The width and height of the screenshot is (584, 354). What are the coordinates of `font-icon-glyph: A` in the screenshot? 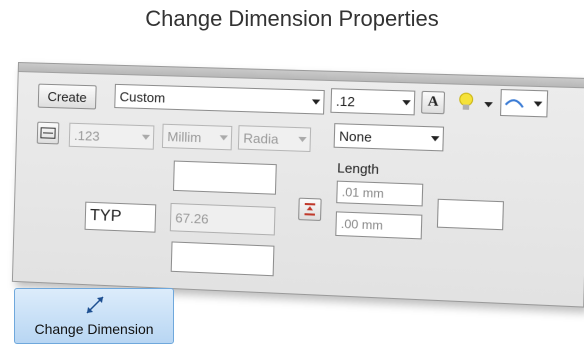 It's located at (433, 102).